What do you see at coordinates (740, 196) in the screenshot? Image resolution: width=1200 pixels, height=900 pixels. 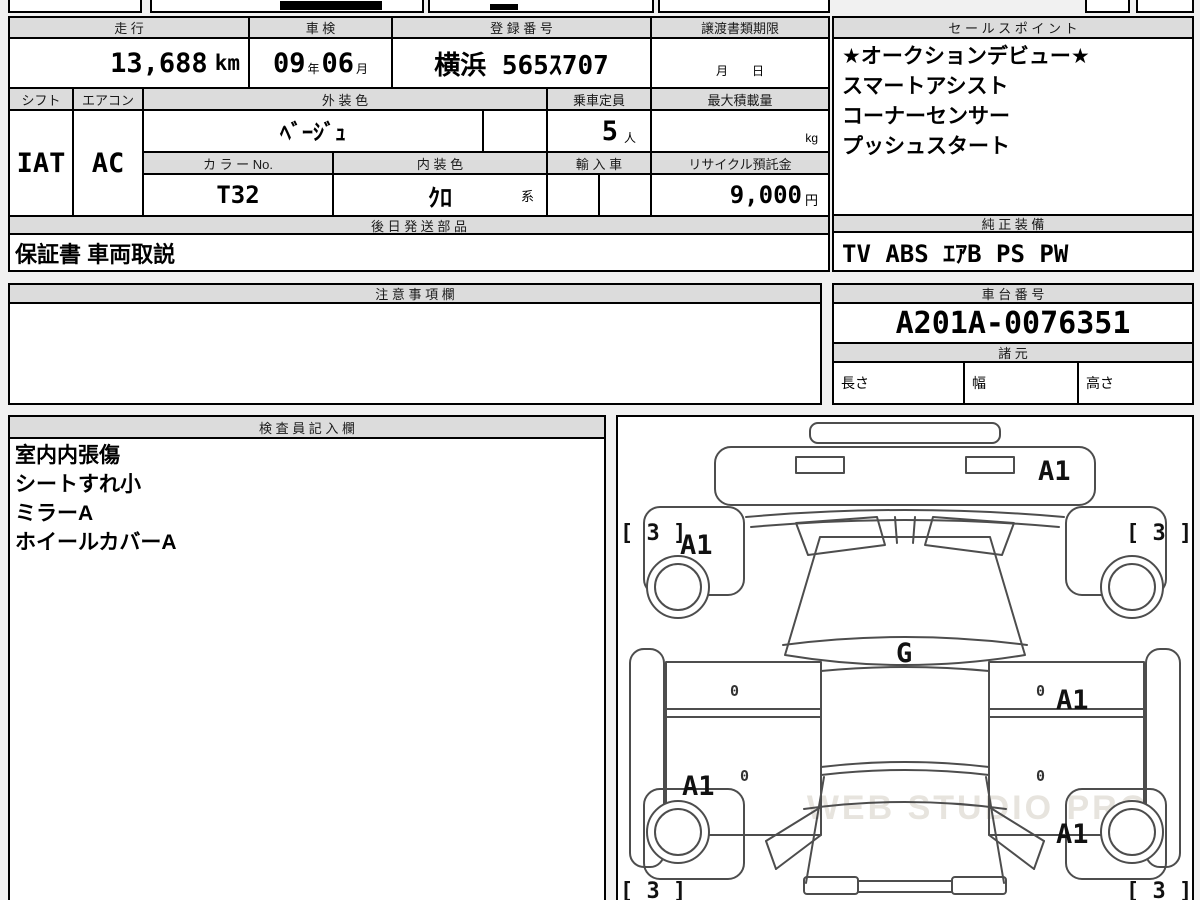 I see `recycle-deposit-value: 9,000 円` at bounding box center [740, 196].